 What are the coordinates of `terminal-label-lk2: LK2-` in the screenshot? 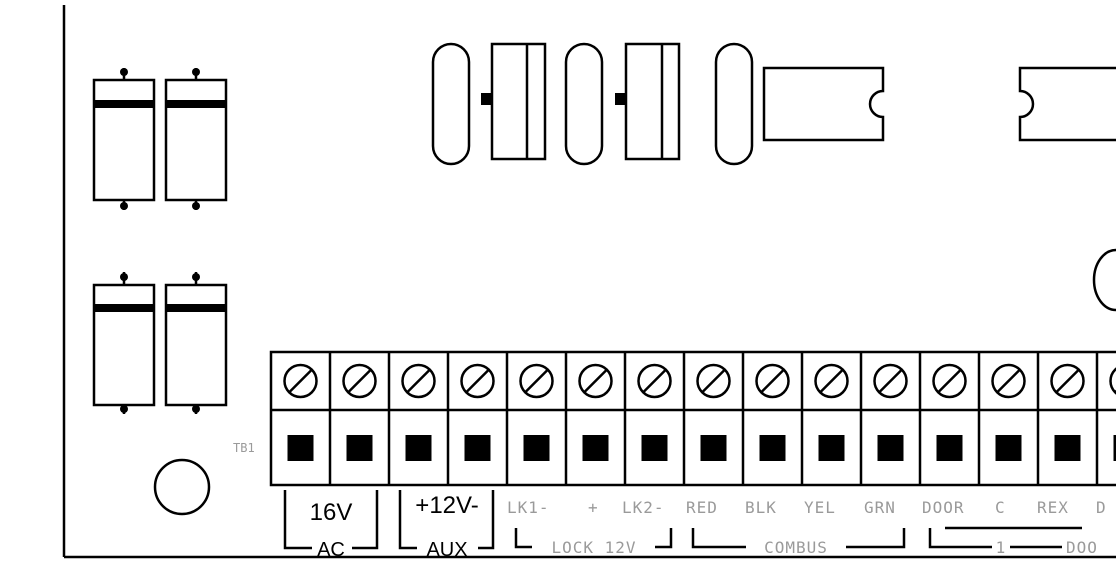 It's located at (643, 507).